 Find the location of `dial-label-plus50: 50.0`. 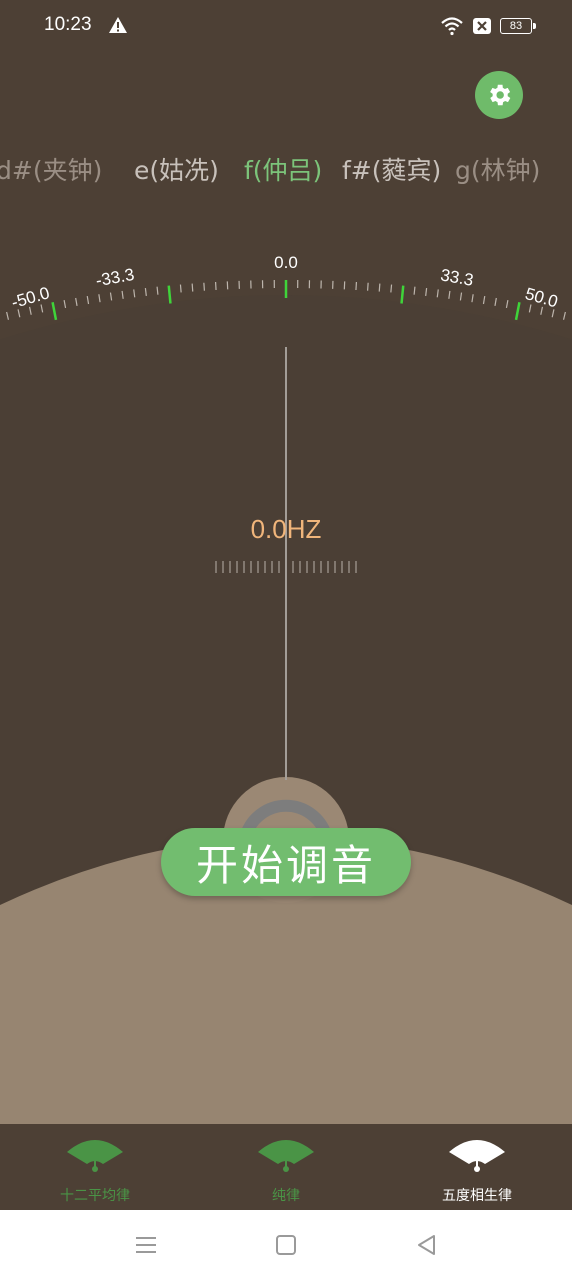

dial-label-plus50: 50.0 is located at coordinates (541, 297).